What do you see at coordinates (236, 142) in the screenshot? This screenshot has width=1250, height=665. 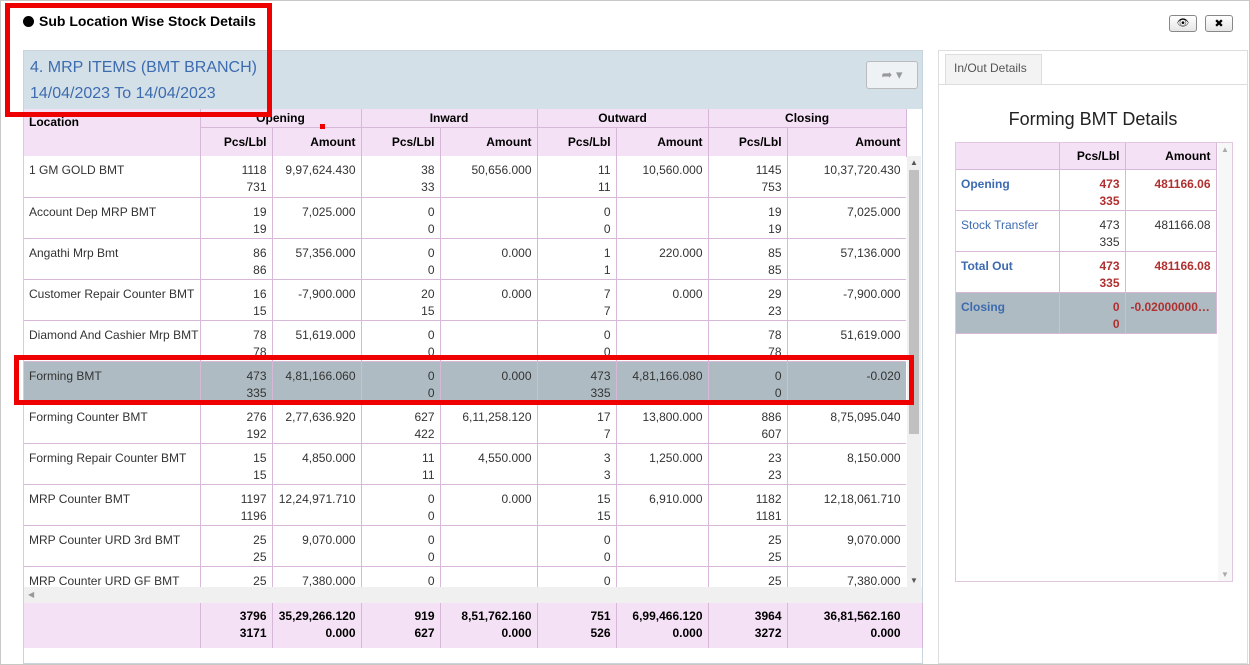 I see `column-header-opening-pcs: Pcs/Lbl` at bounding box center [236, 142].